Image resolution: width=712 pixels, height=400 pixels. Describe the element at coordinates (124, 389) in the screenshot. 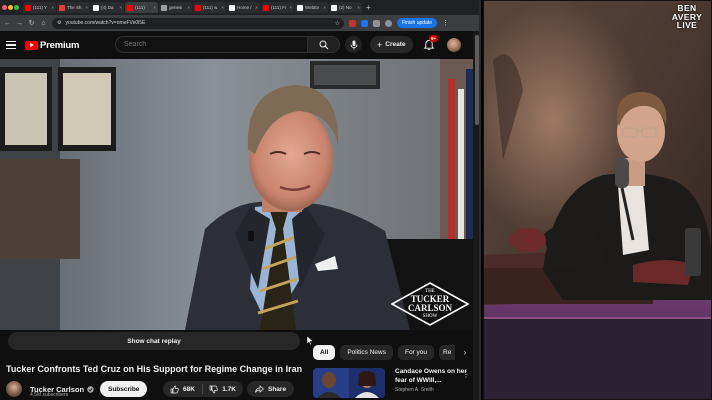

I see `subscribe-button: Subscribe` at that location.